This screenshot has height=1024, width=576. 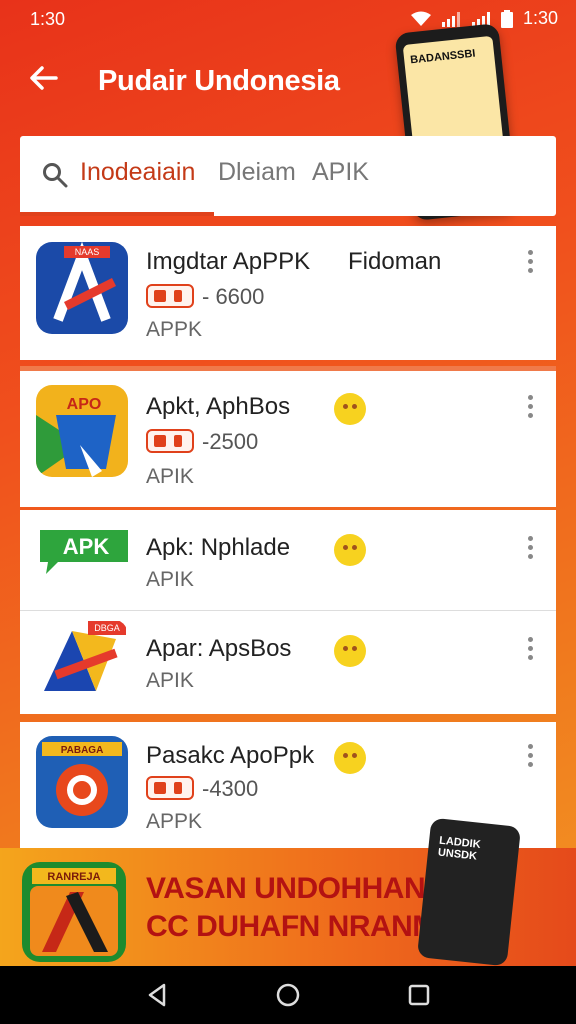 What do you see at coordinates (55, 175) in the screenshot?
I see `search-icon` at bounding box center [55, 175].